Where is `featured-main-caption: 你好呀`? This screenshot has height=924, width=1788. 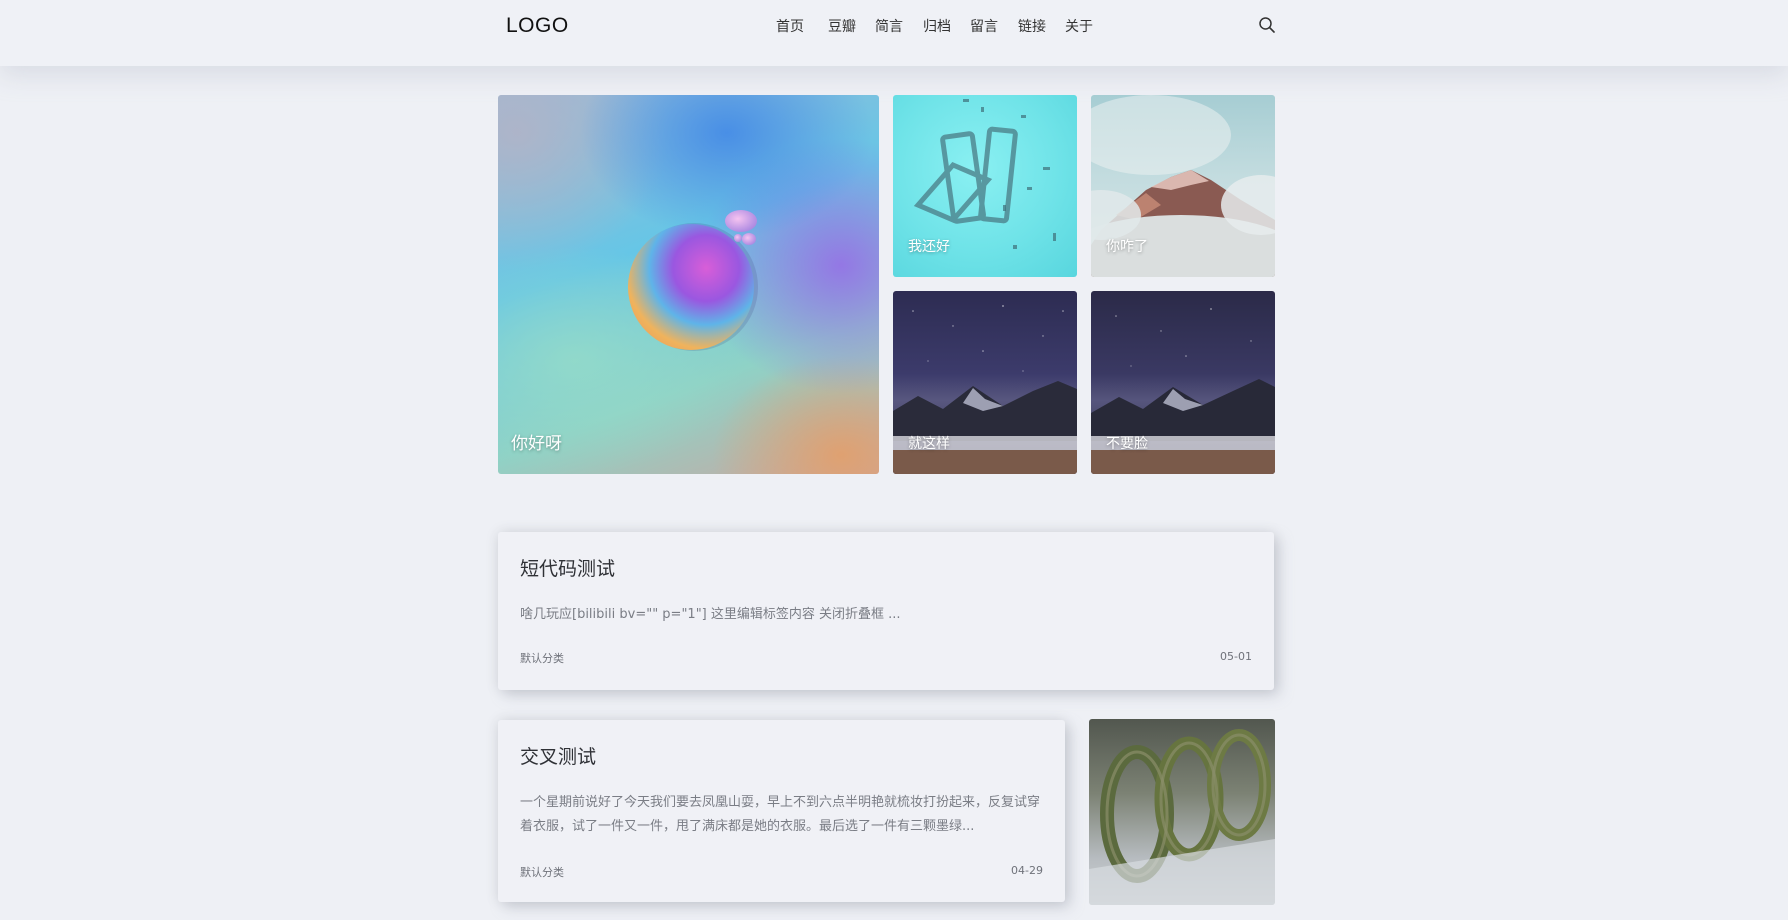
featured-main-caption: 你好呀 is located at coordinates (536, 444).